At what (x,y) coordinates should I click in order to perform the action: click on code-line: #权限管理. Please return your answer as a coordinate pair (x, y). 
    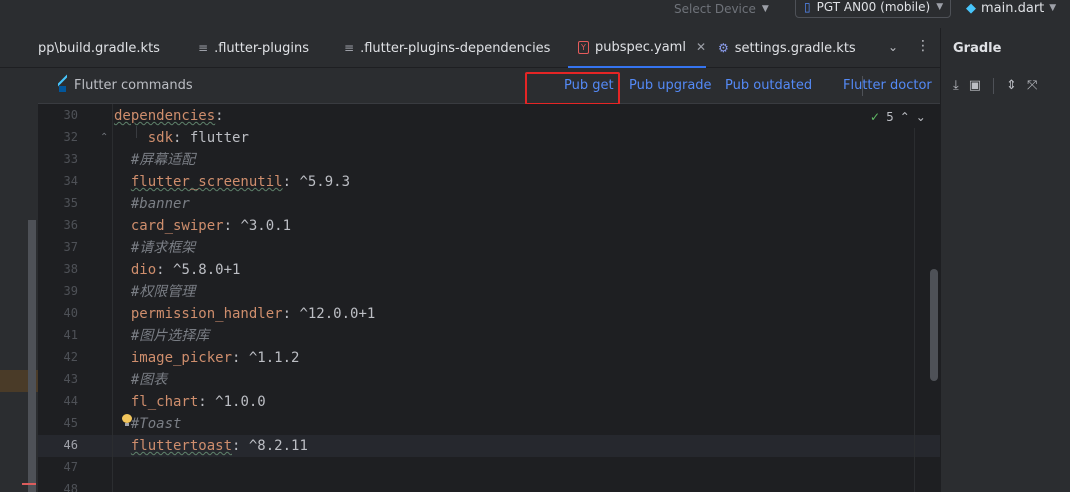
    Looking at the image, I should click on (163, 292).